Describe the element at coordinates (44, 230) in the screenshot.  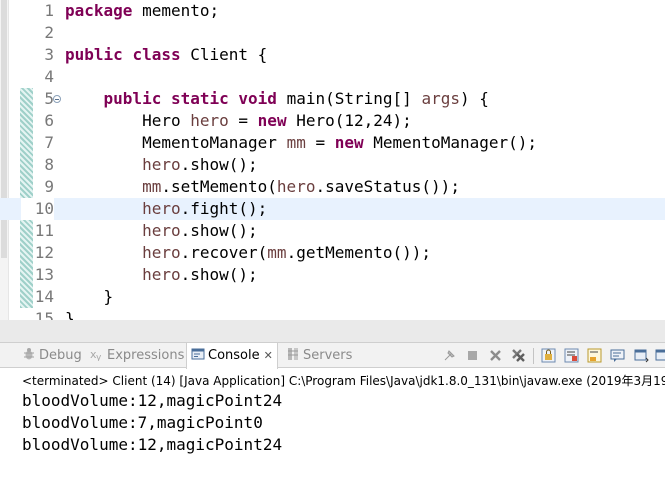
I see `line-number: 11` at that location.